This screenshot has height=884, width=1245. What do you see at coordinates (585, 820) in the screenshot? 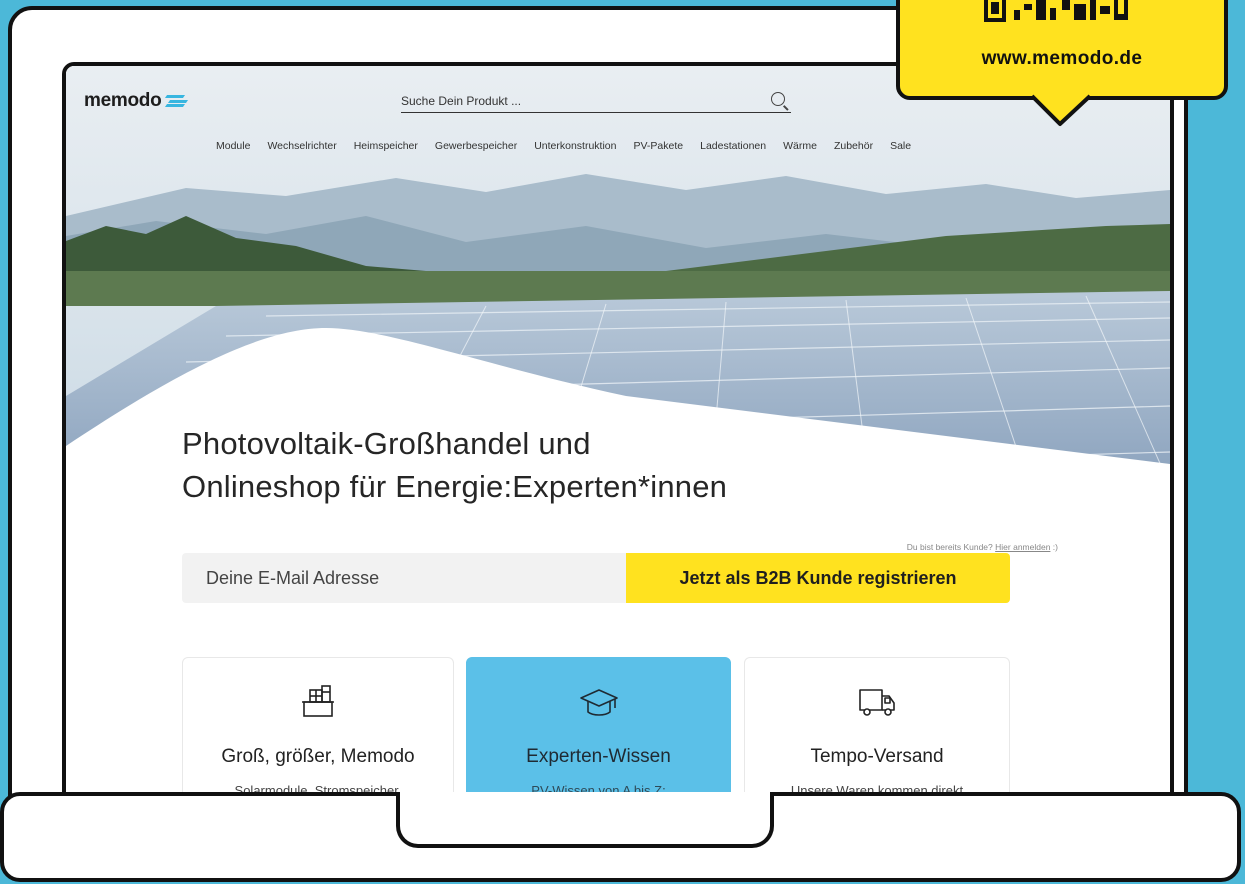
I see `laptop-trackpad-notch` at bounding box center [585, 820].